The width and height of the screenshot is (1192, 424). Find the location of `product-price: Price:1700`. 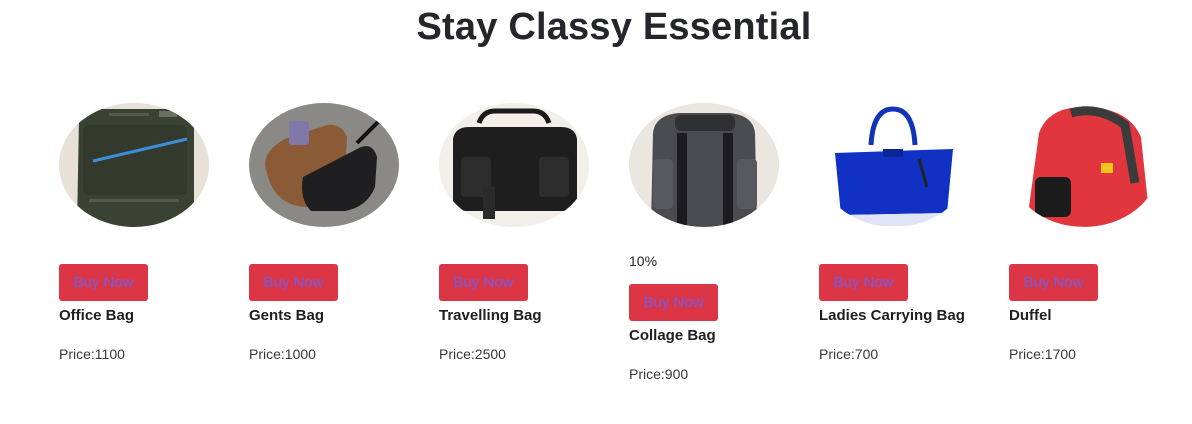

product-price: Price:1700 is located at coordinates (1042, 354).